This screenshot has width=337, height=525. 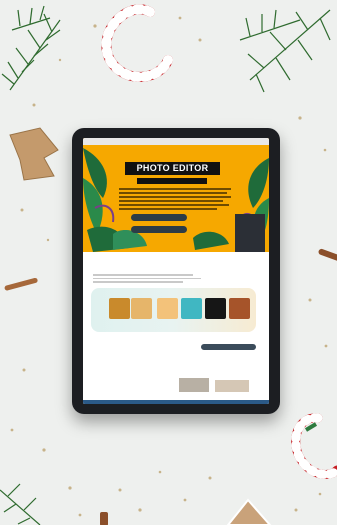 I want to click on primary-pill-button, so click(x=159, y=217).